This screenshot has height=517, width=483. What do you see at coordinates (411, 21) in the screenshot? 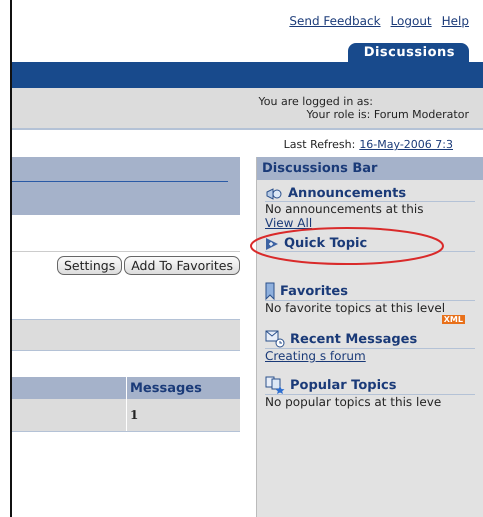
I see `header-link: Logout` at bounding box center [411, 21].